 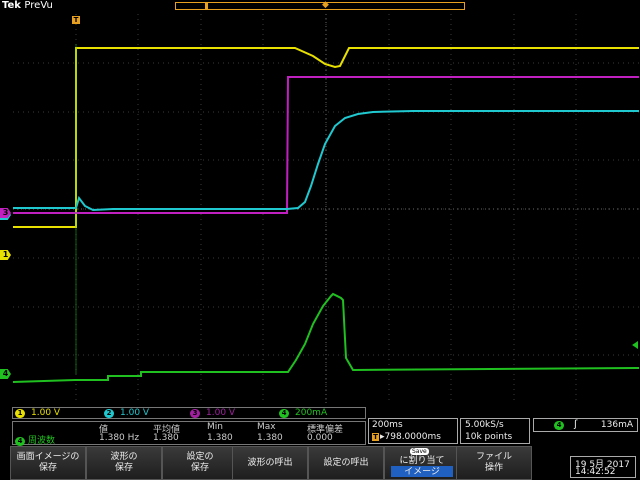 I want to click on ch1-scale-value: 1.00 V, so click(x=46, y=413).